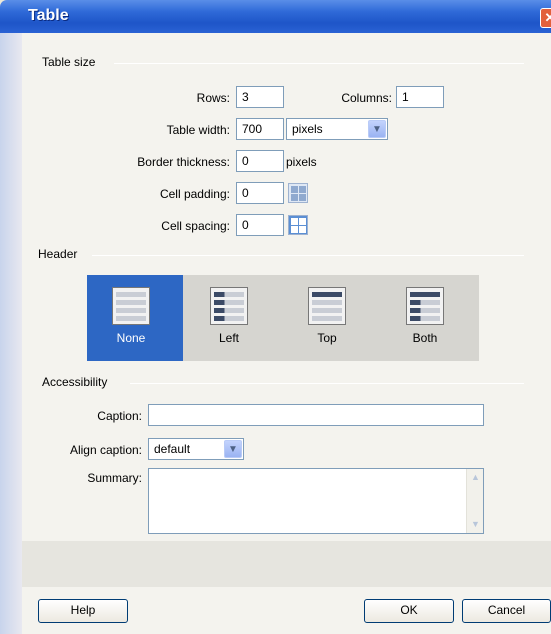 The image size is (551, 634). Describe the element at coordinates (506, 611) in the screenshot. I see `cancel-button: Cancel` at that location.